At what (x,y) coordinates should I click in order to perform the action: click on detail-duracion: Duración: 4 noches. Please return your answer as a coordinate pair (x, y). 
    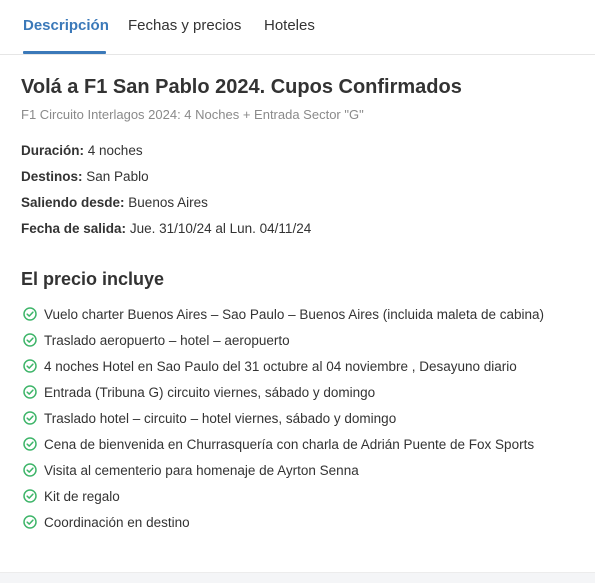
    Looking at the image, I should click on (82, 150).